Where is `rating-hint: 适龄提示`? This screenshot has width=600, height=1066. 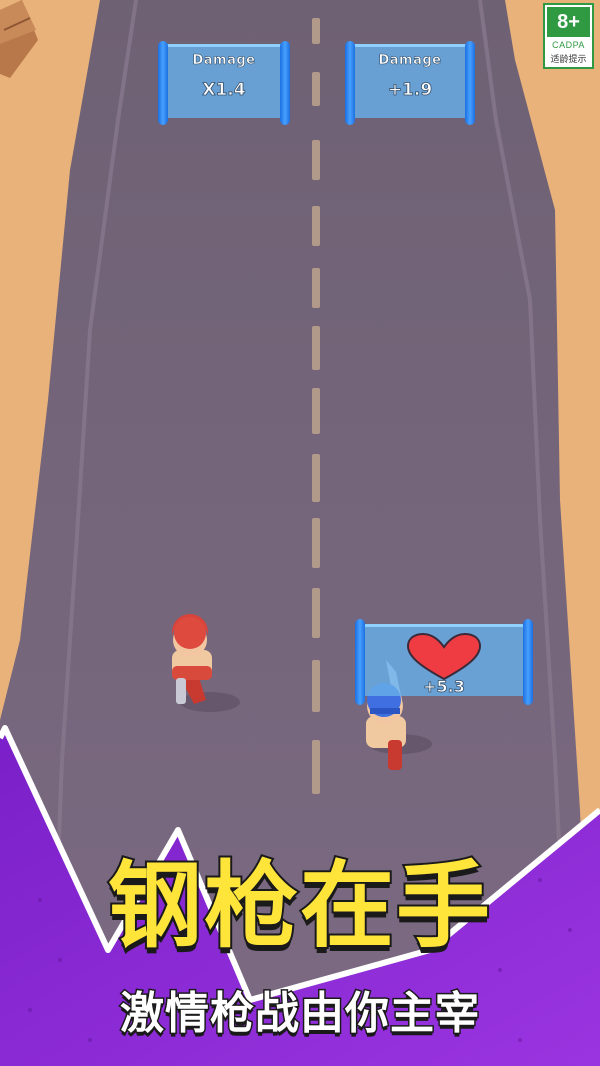 rating-hint: 适龄提示 is located at coordinates (568, 60).